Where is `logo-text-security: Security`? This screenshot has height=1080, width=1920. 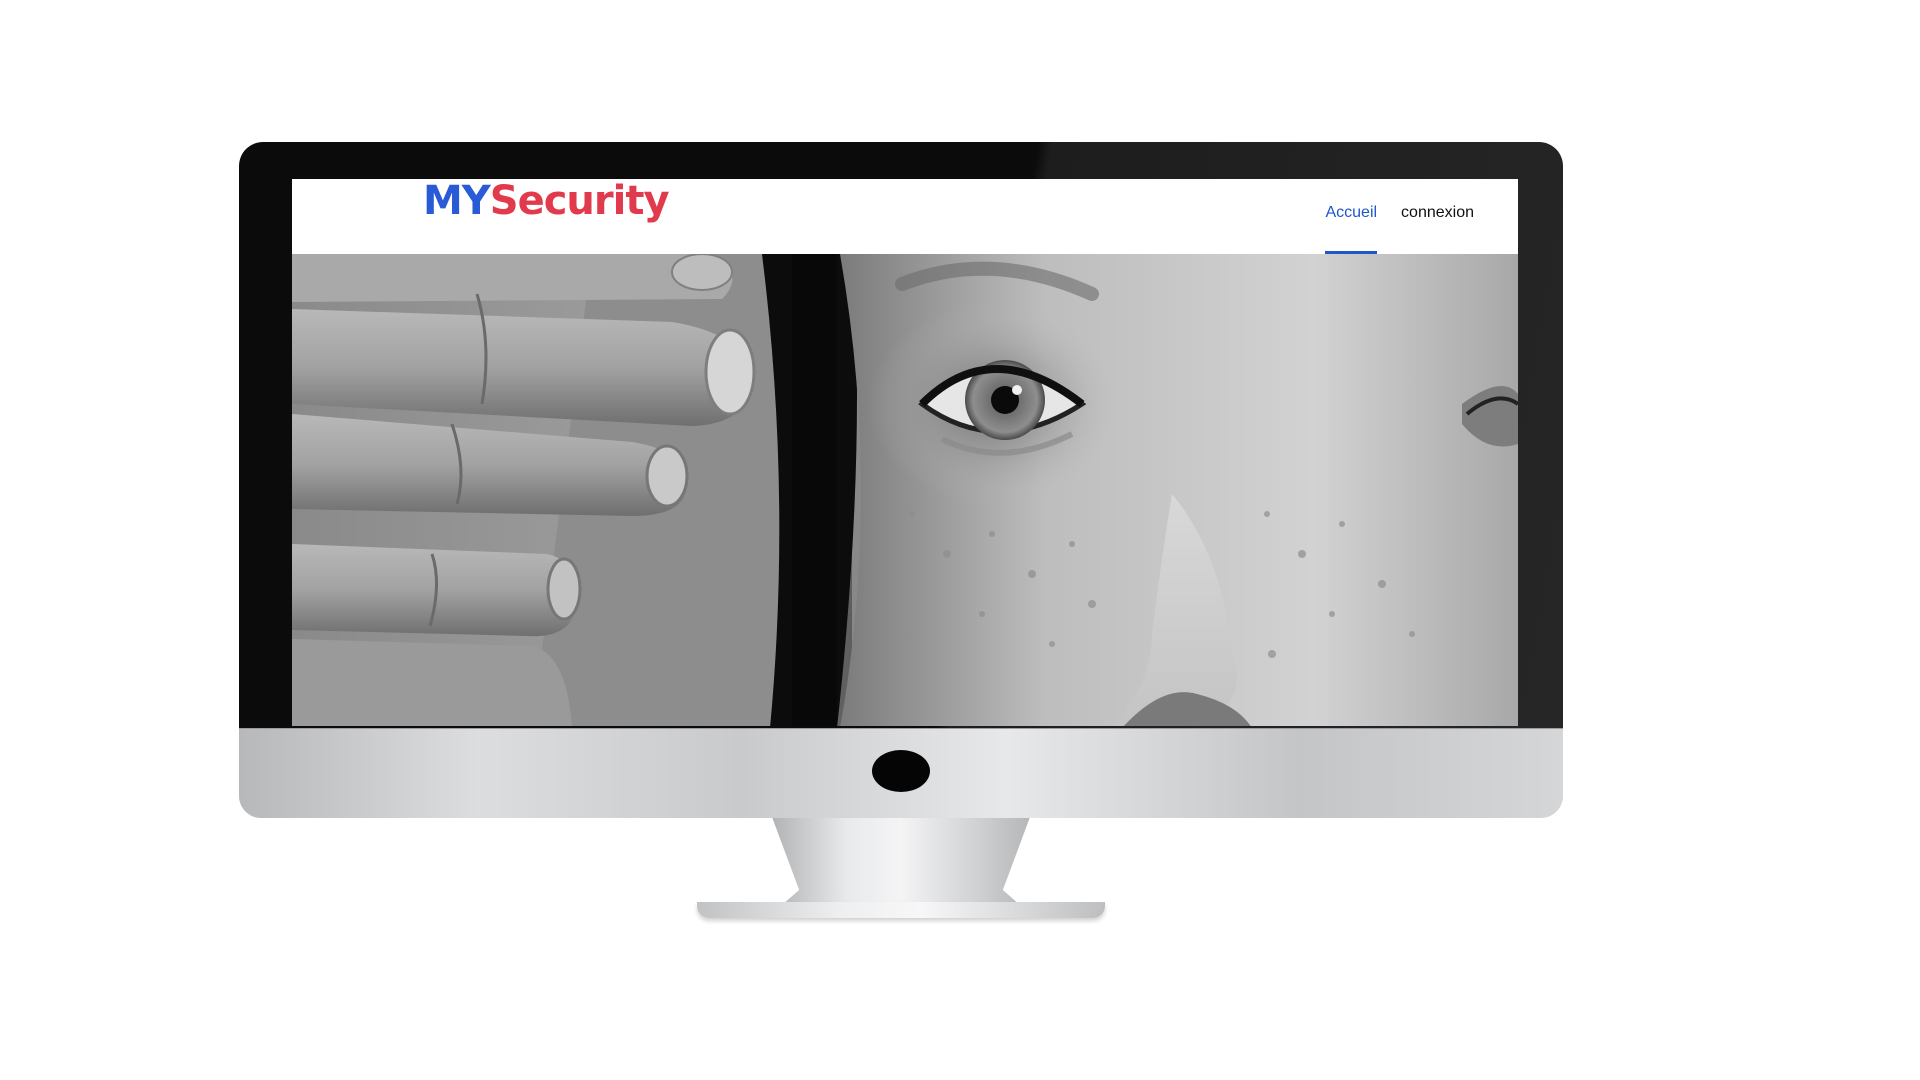 logo-text-security: Security is located at coordinates (579, 201).